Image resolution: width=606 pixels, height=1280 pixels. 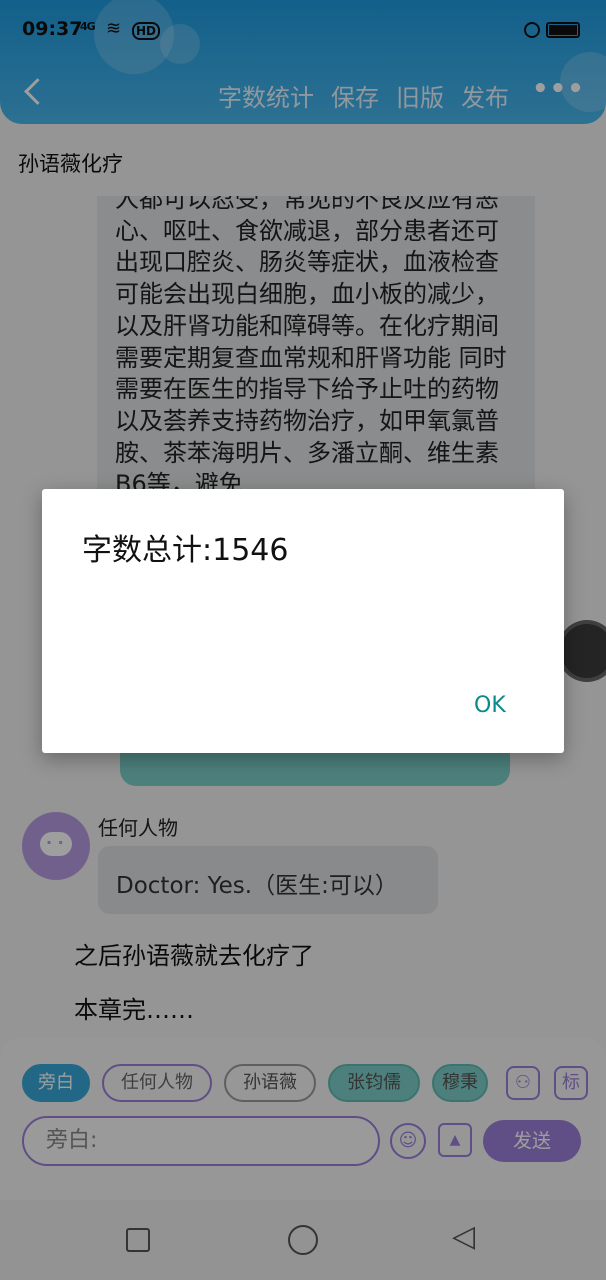 What do you see at coordinates (185, 550) in the screenshot?
I see `dialog-message: 字数总计:1546` at bounding box center [185, 550].